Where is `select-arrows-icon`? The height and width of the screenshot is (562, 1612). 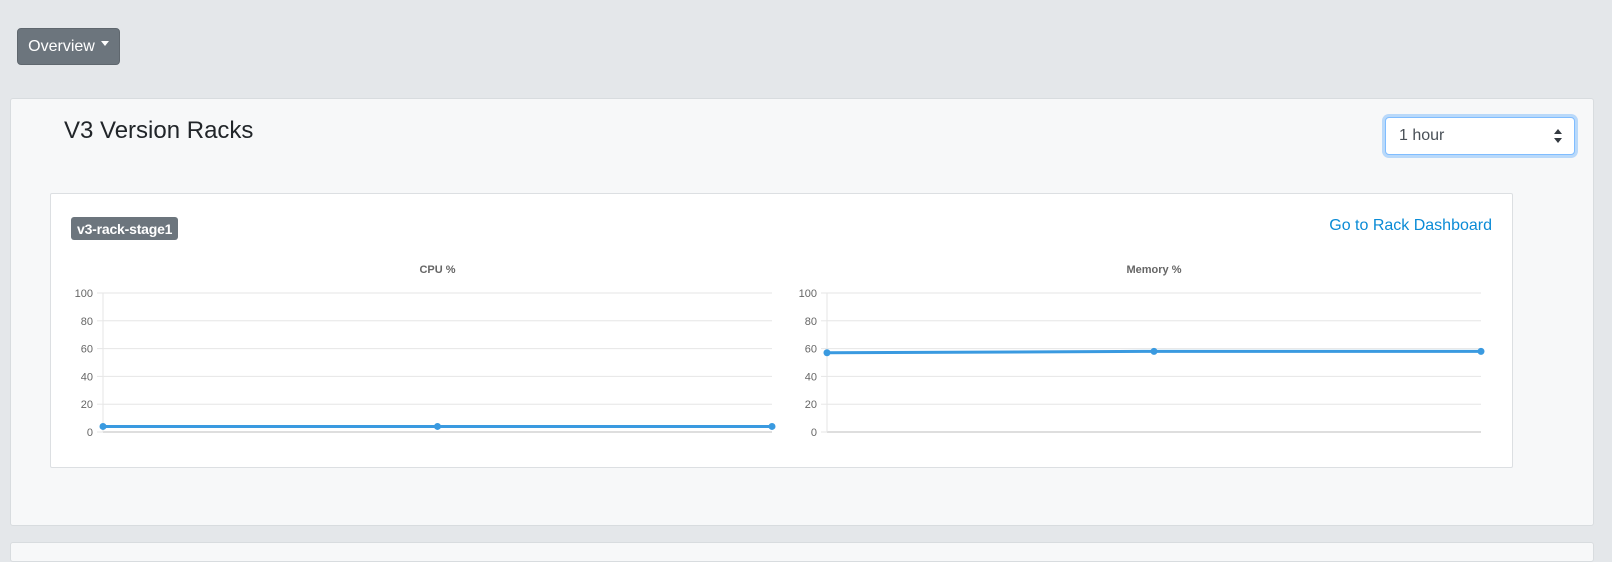 select-arrows-icon is located at coordinates (1558, 136).